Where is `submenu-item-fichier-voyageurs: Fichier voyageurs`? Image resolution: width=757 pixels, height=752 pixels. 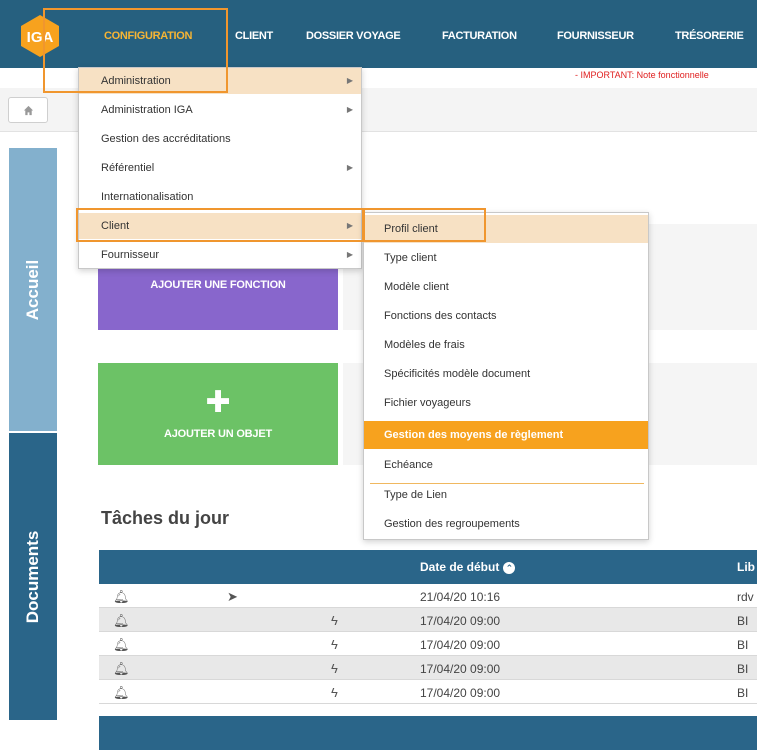
submenu-item-fichier-voyageurs: Fichier voyageurs is located at coordinates (506, 403).